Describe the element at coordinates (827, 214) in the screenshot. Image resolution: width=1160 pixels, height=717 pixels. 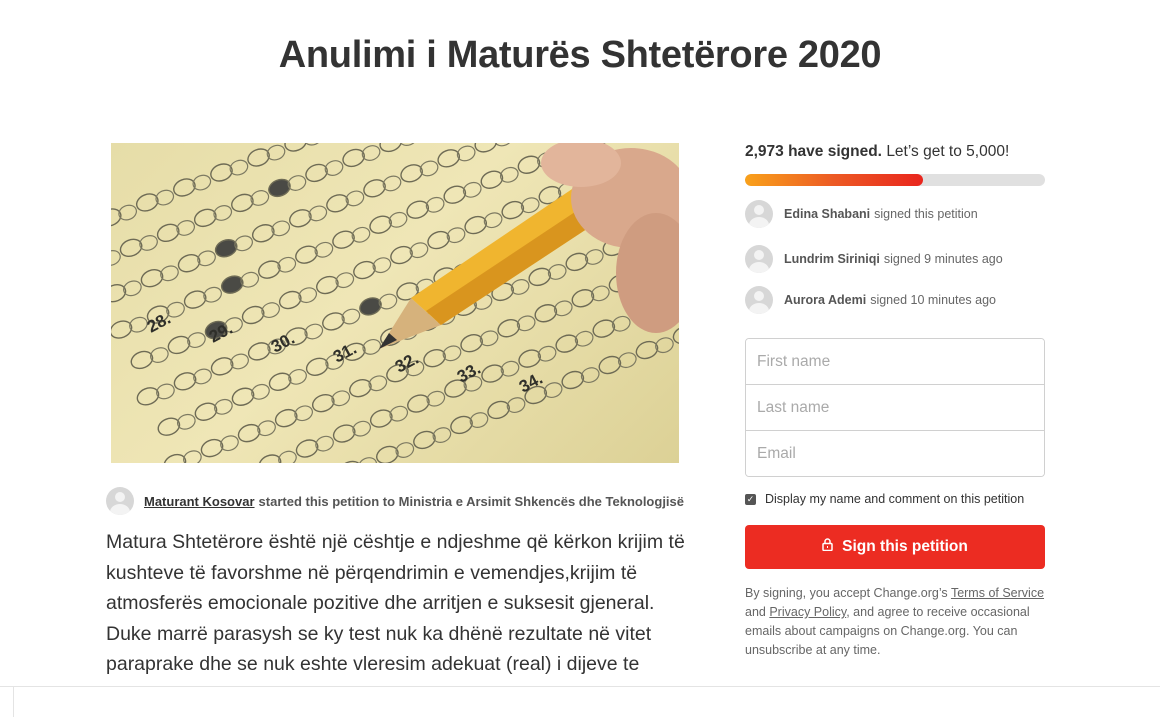
I see `signer-name: Edina Shabani` at that location.